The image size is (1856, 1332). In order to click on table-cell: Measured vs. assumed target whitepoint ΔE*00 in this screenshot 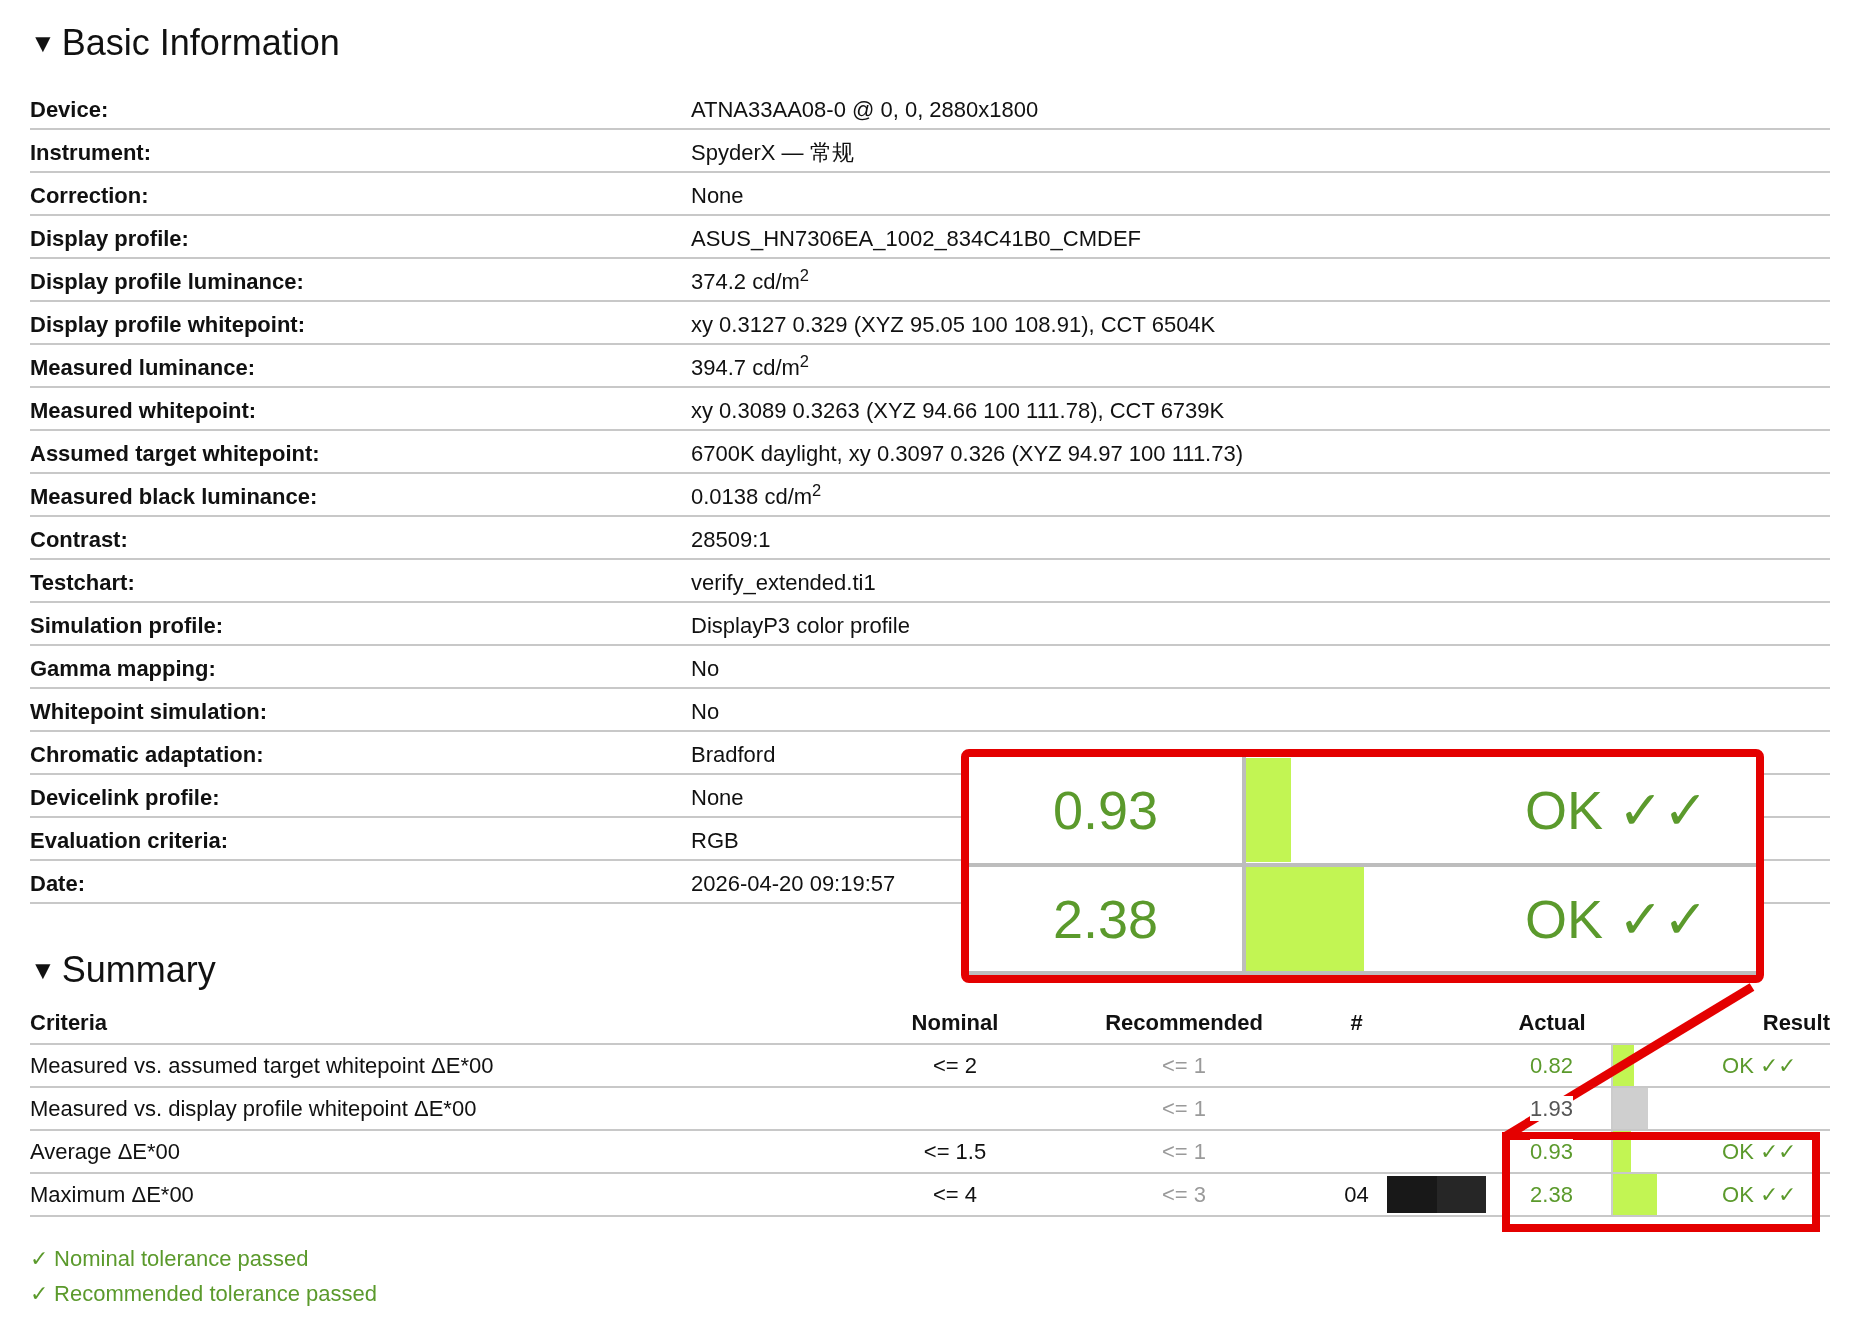, I will do `click(455, 1065)`.